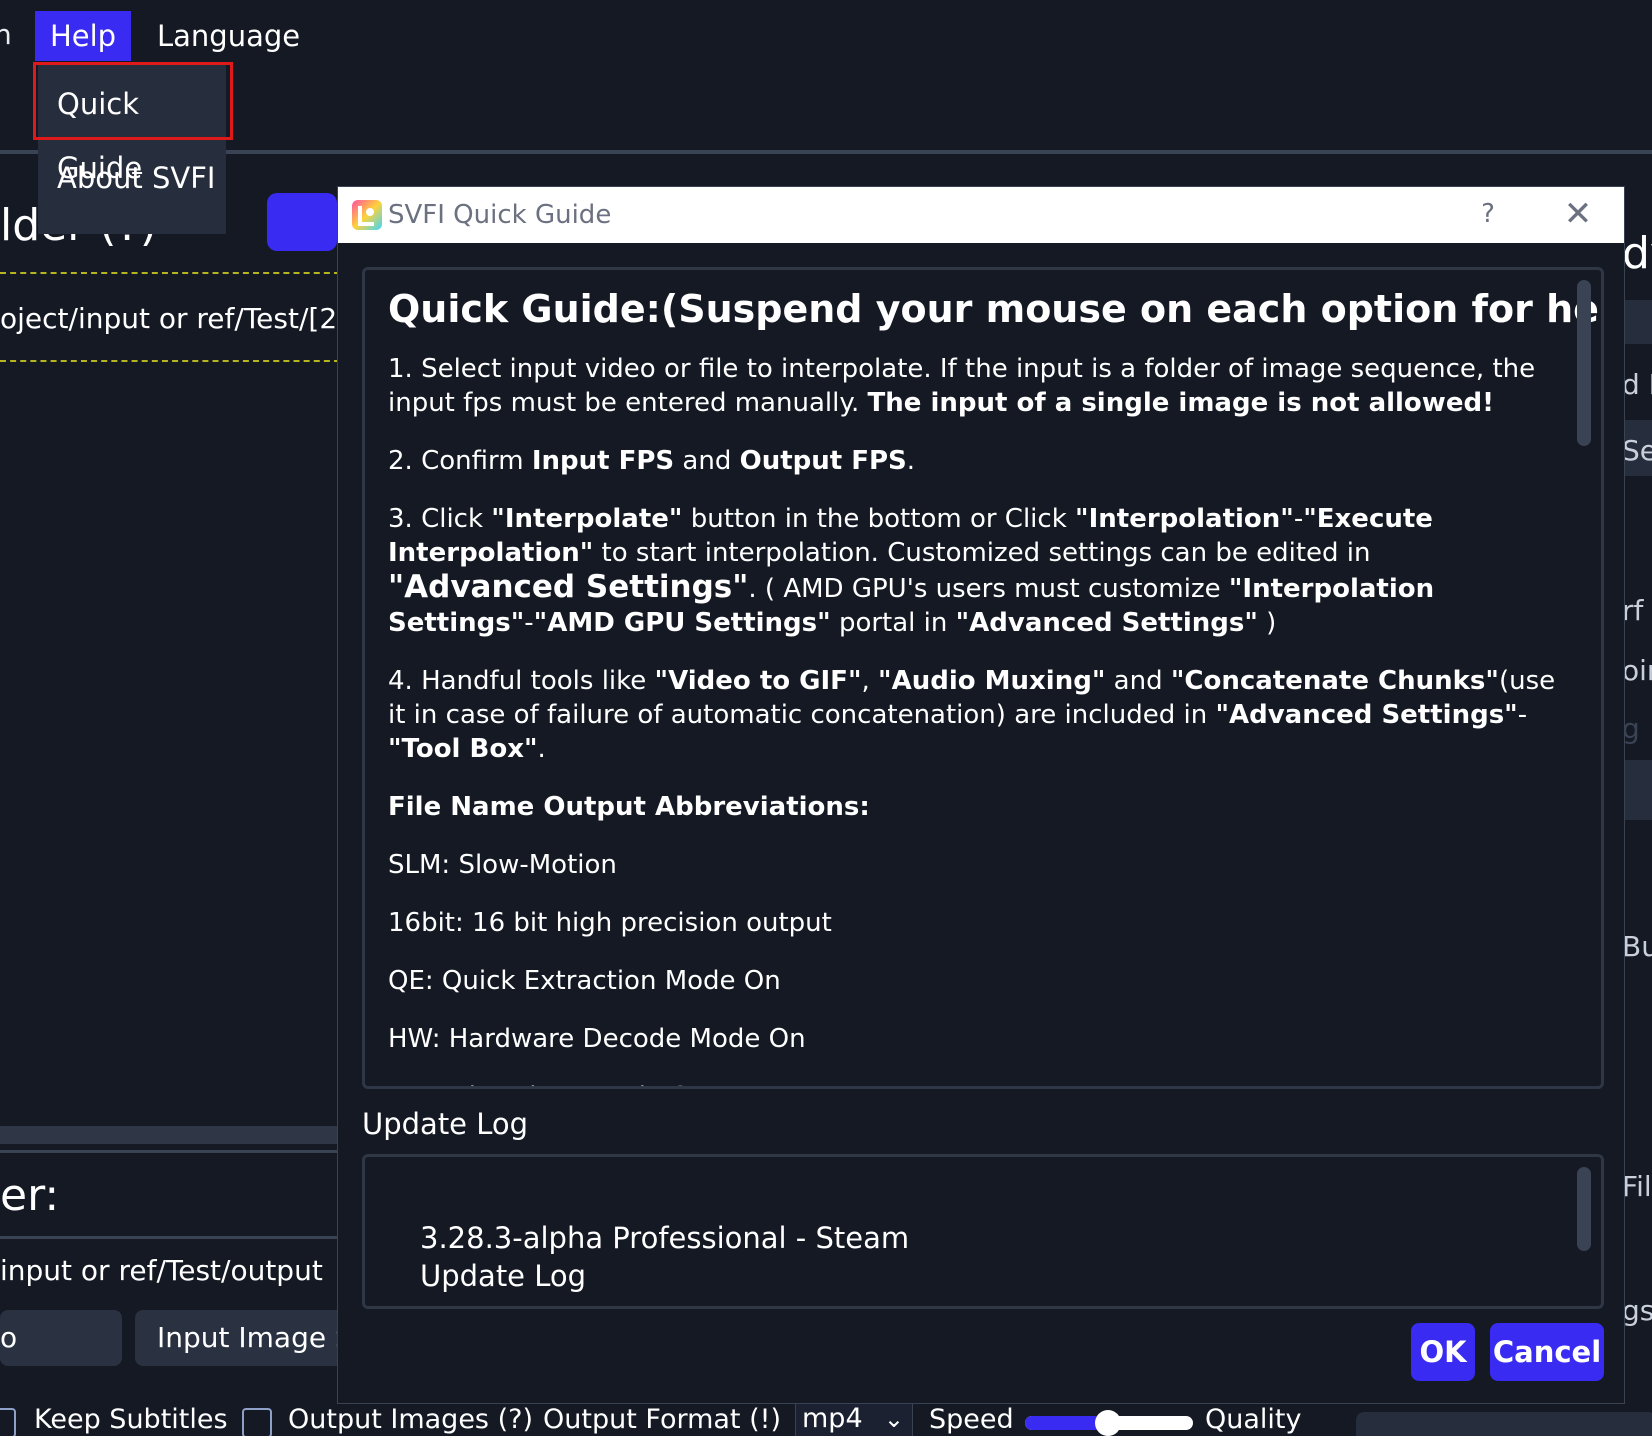 This screenshot has width=1652, height=1436. I want to click on guide-step-2: 2. Confirm Input FPS and Output FPS., so click(652, 461).